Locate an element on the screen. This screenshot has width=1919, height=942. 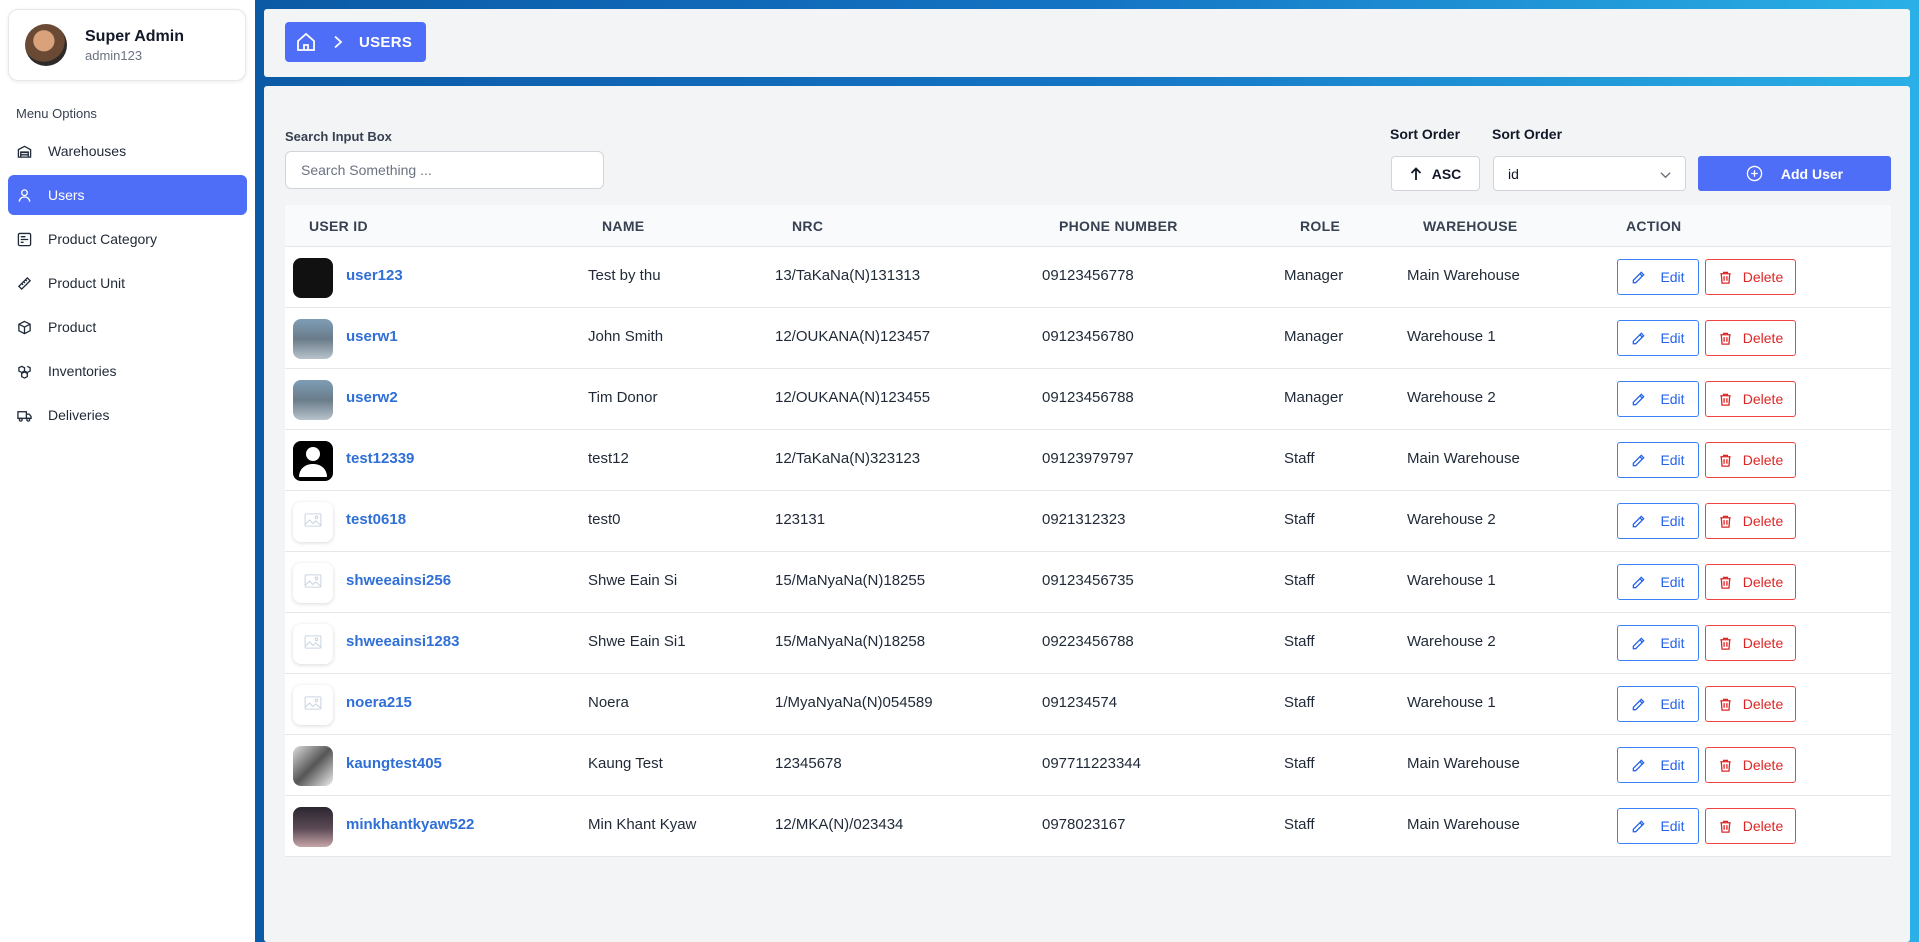
header-user-id: USER ID is located at coordinates (338, 226).